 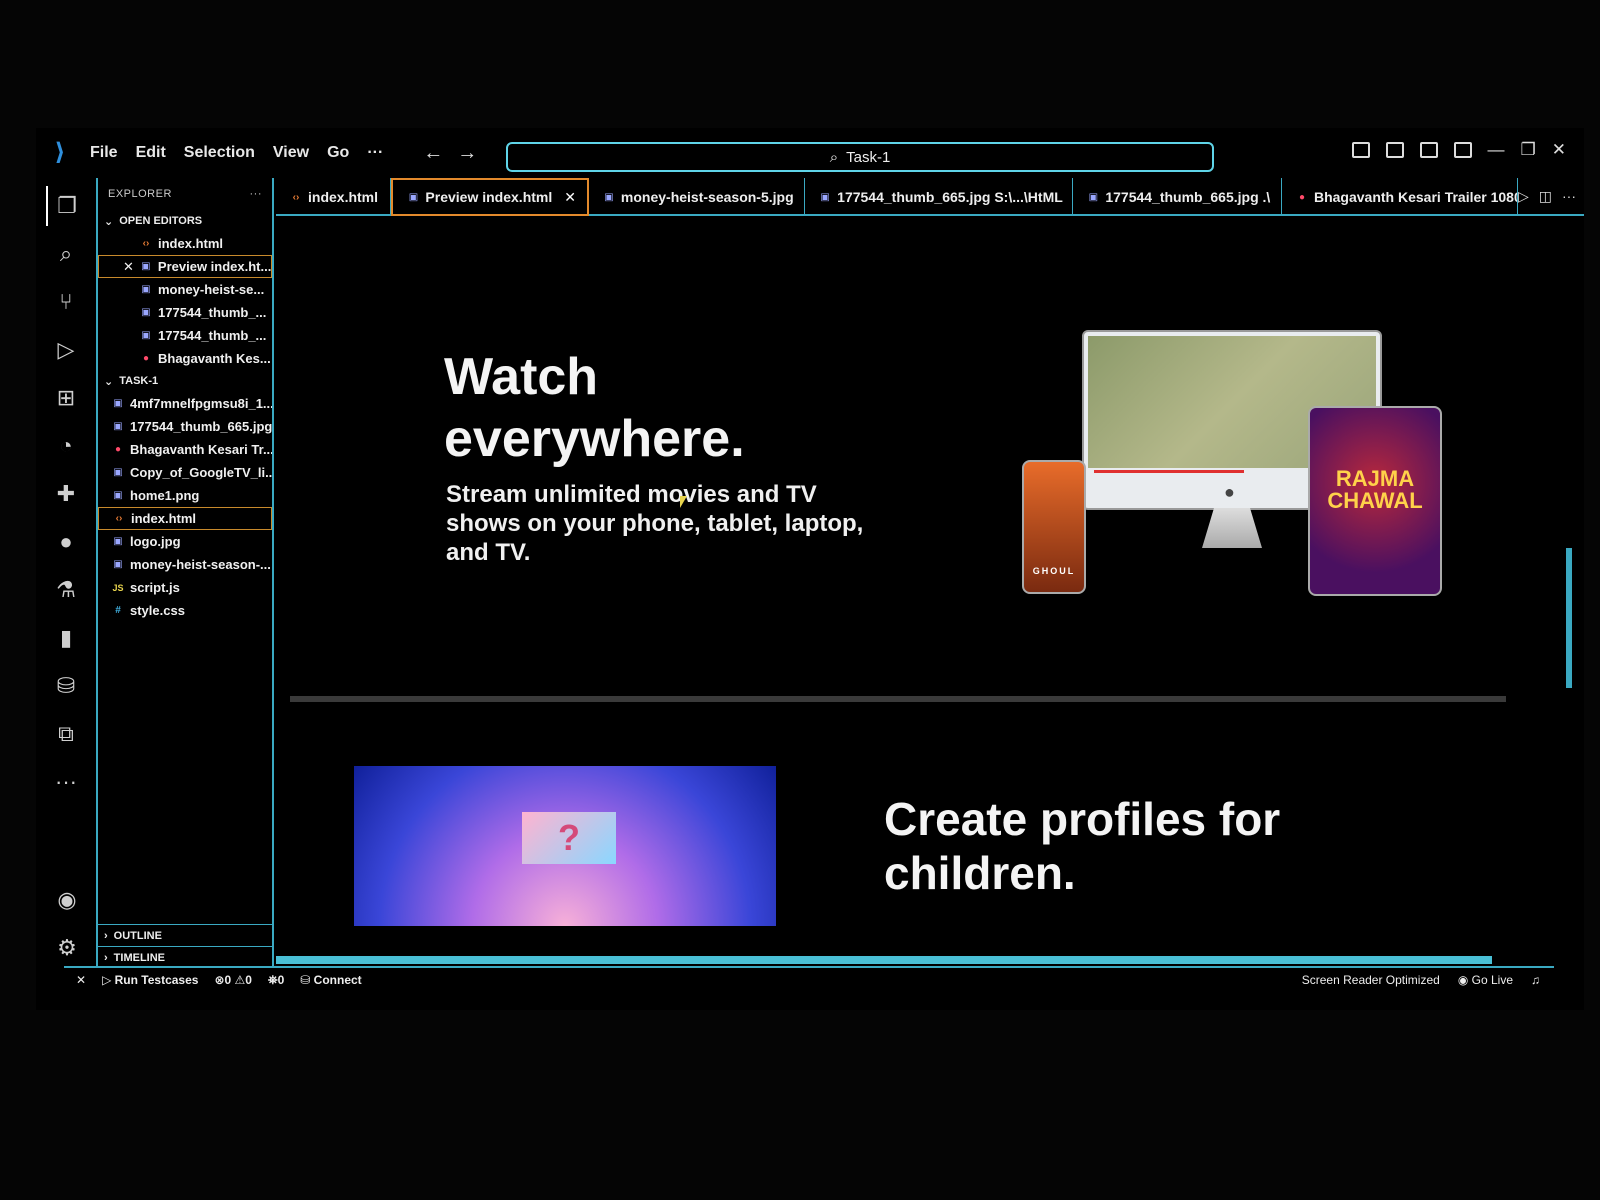 I want to click on close-tab-icon: ✕, so click(x=570, y=197).